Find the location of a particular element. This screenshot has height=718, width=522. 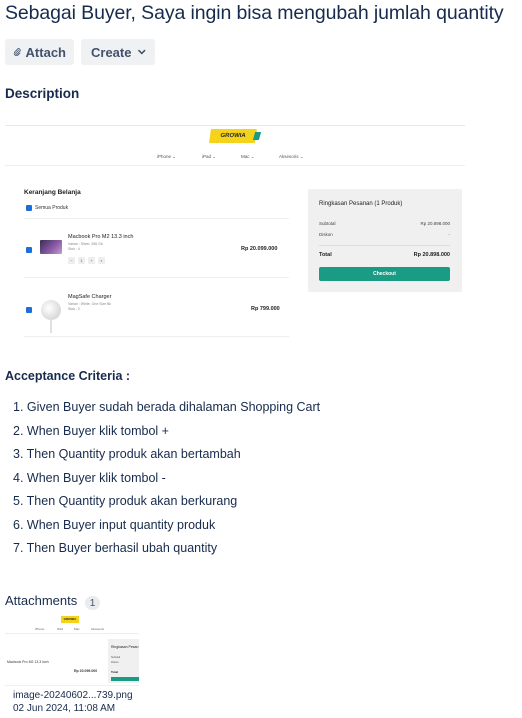

list-item: 3. Then Quantity produk akan bertambah is located at coordinates (166, 455).